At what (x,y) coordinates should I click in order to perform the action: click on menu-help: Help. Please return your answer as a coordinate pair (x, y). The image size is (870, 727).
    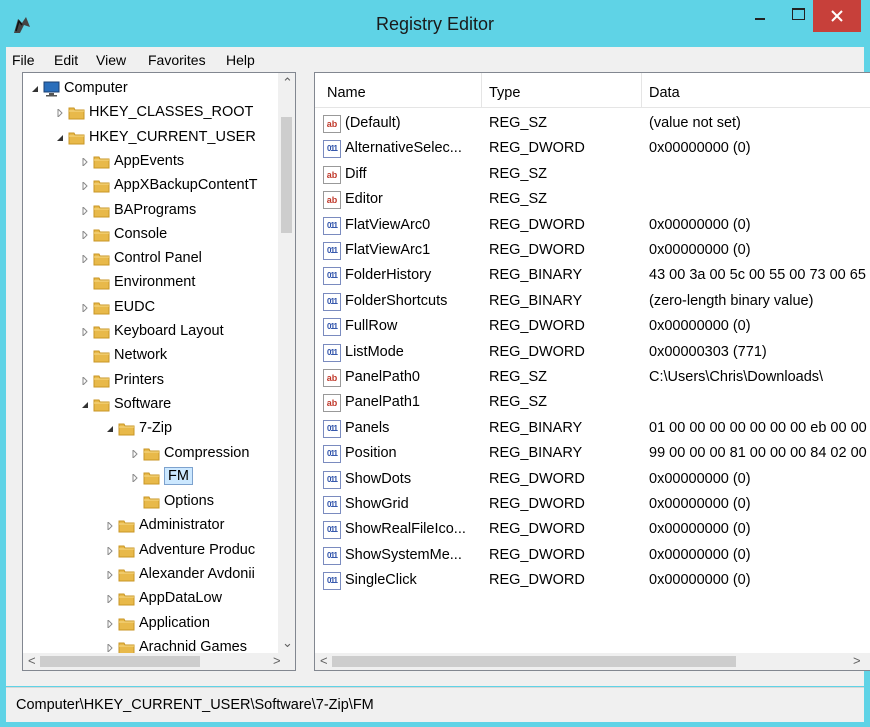
    Looking at the image, I should click on (240, 60).